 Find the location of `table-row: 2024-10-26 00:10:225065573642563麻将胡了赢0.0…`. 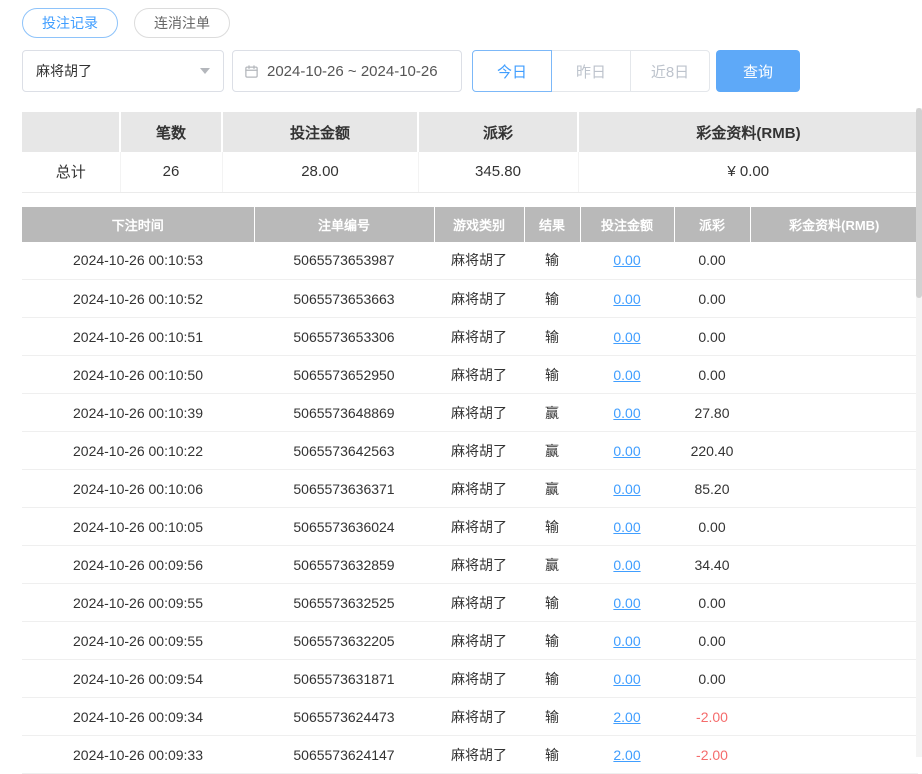

table-row: 2024-10-26 00:10:225065573642563麻将胡了赢0.0… is located at coordinates (470, 451).